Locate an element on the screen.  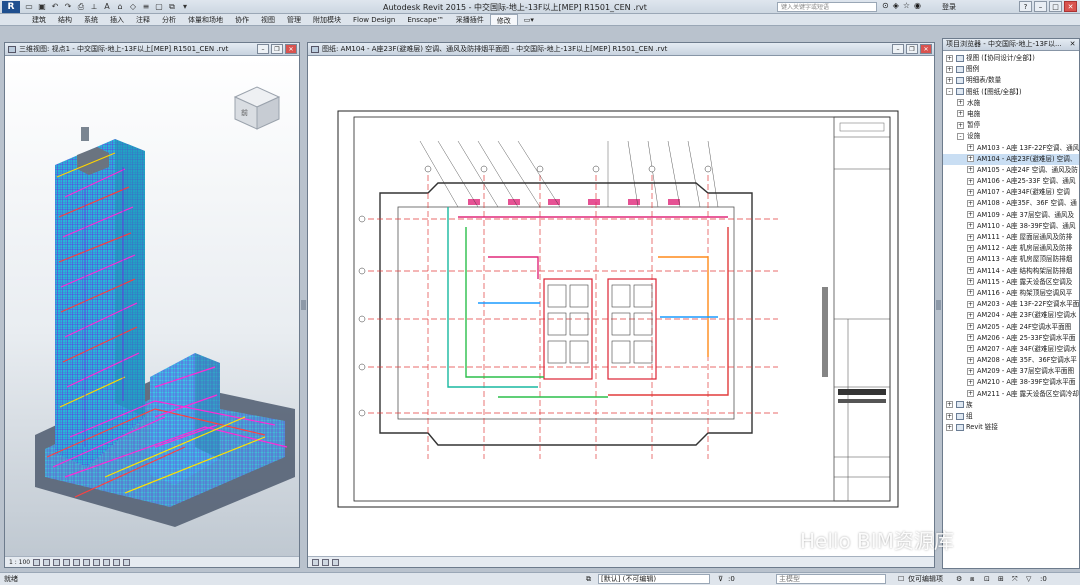
workset-icon: ⧉ is located at coordinates (588, 579).